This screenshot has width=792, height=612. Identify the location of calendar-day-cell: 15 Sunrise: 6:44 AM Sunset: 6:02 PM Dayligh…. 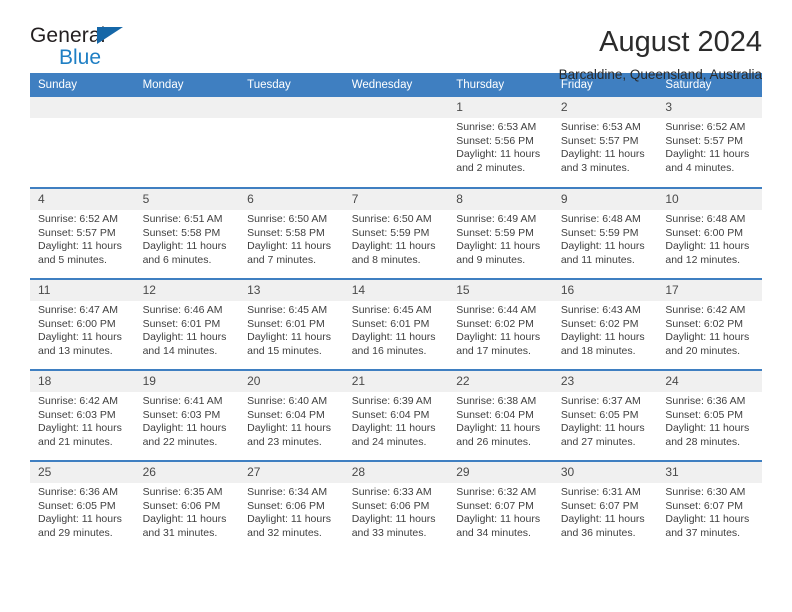
(500, 324).